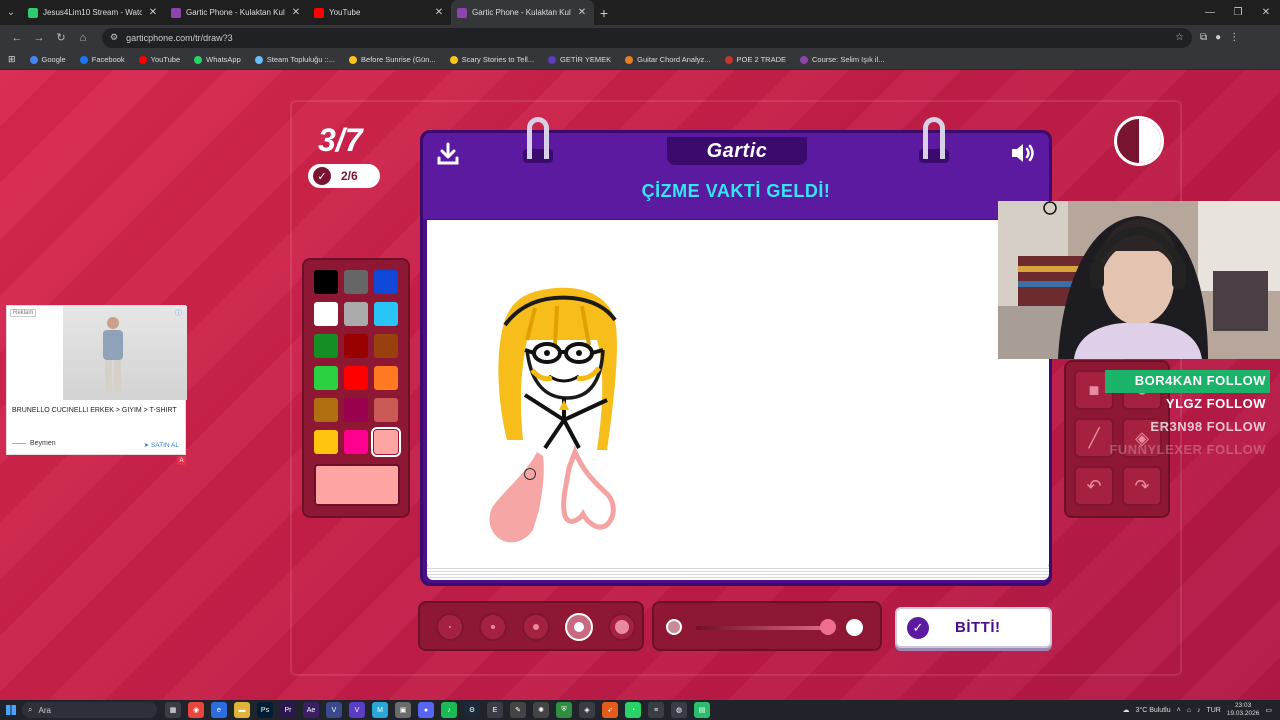 The image size is (1280, 720). What do you see at coordinates (656, 710) in the screenshot?
I see `app-icon-4: ≡` at bounding box center [656, 710].